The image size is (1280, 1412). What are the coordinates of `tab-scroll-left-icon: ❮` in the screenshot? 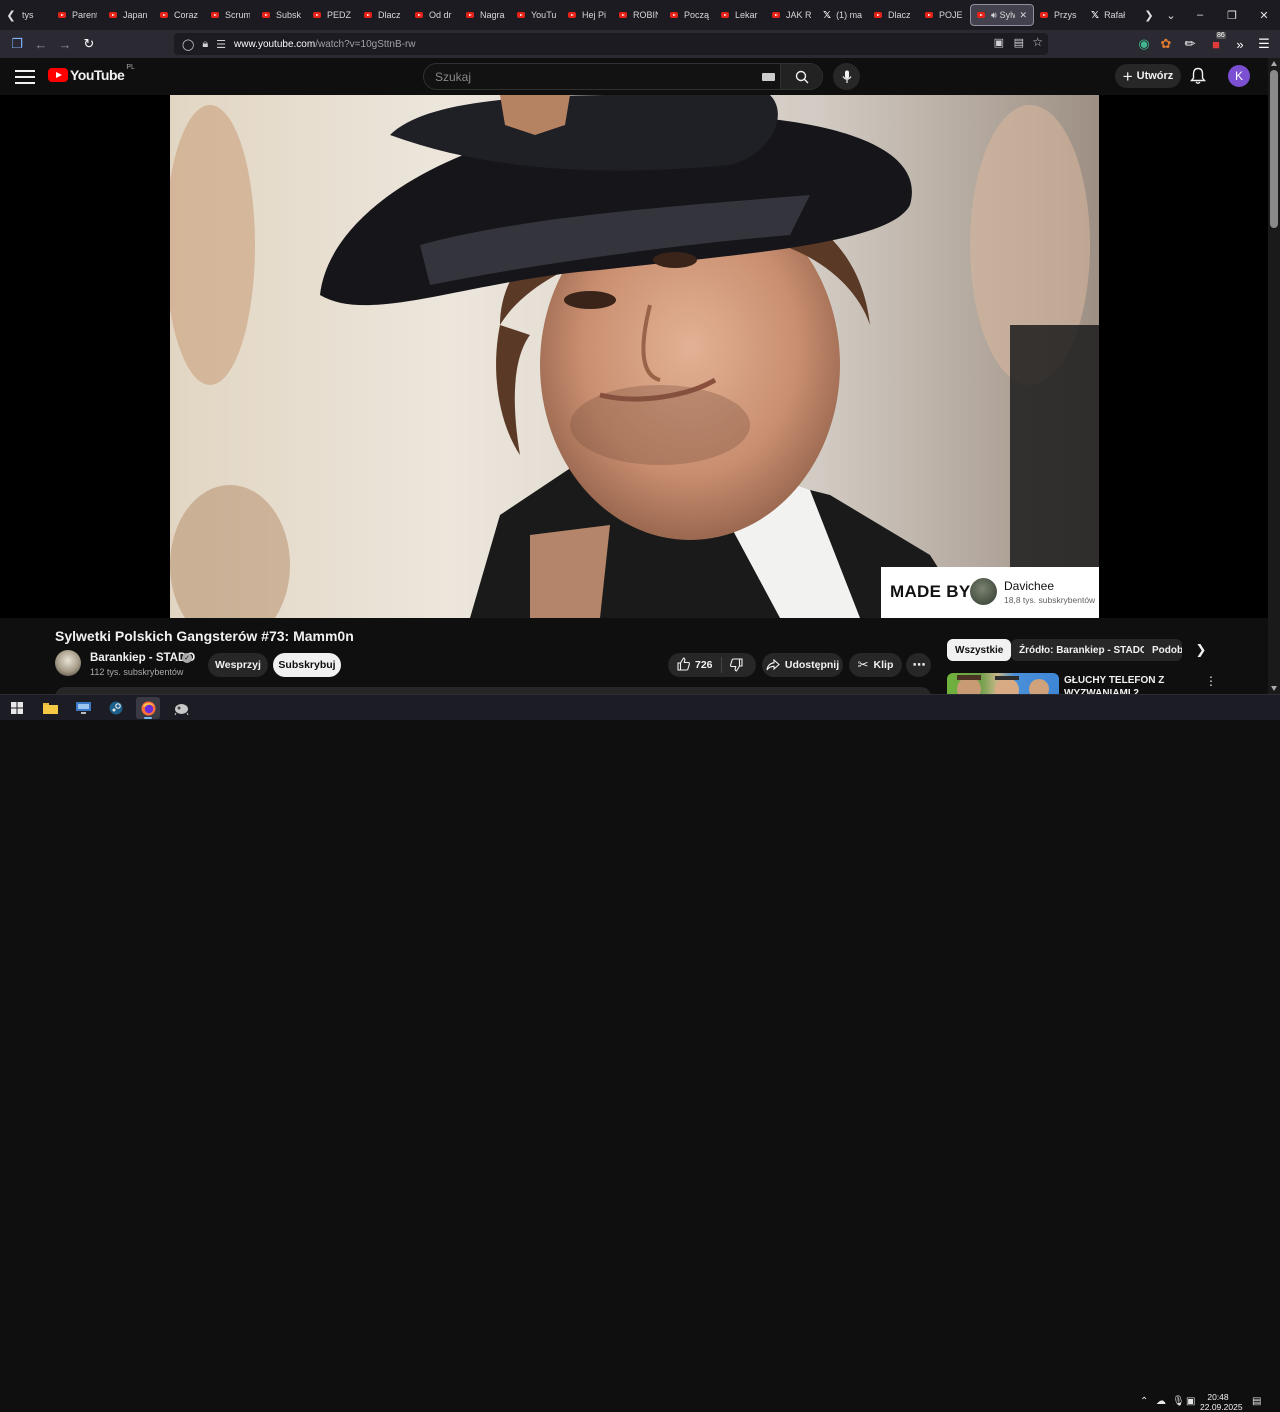 It's located at (11, 15).